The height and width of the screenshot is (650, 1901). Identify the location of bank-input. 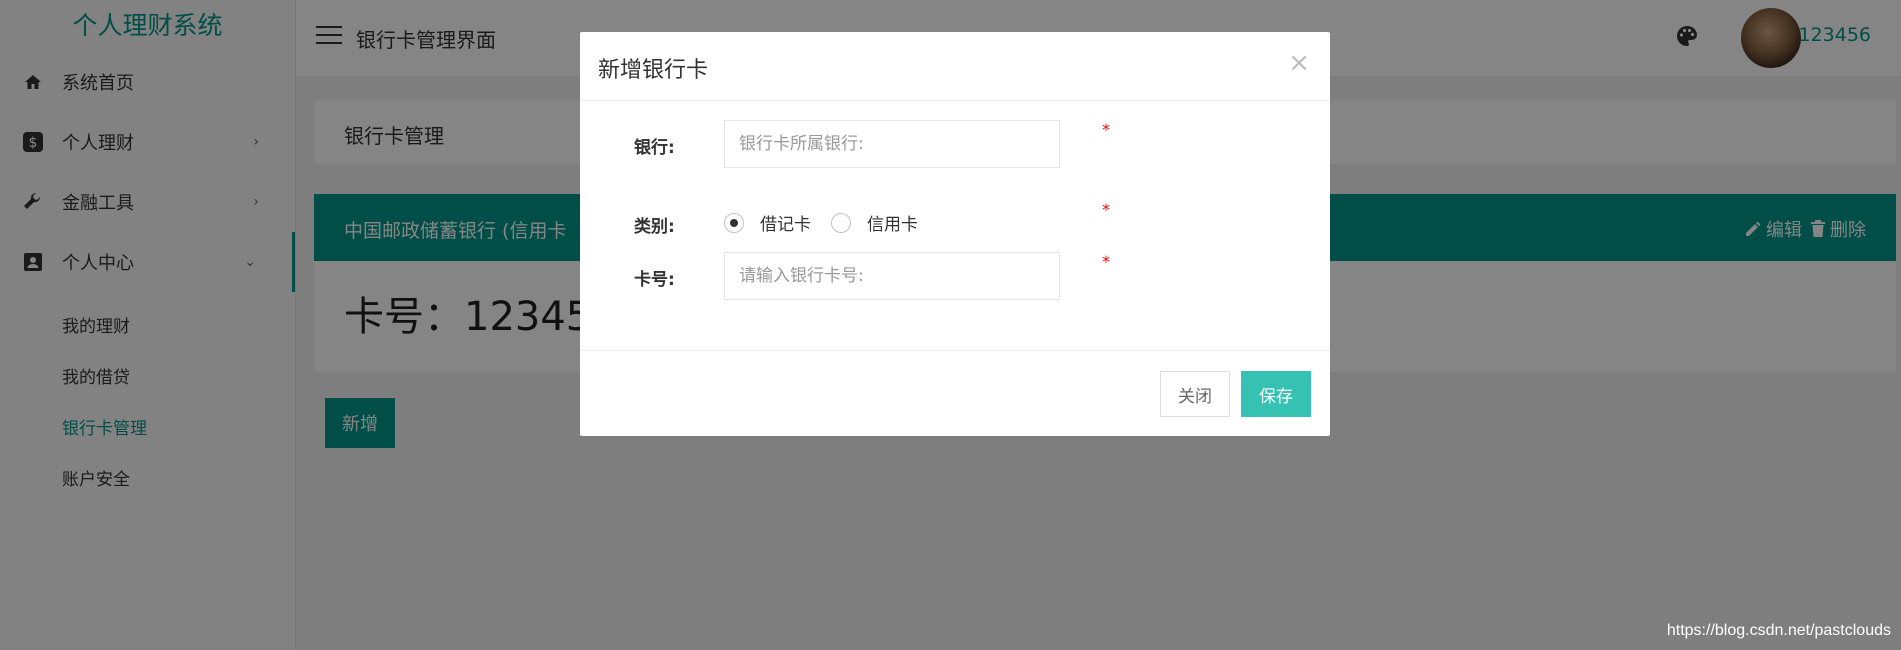
(892, 144).